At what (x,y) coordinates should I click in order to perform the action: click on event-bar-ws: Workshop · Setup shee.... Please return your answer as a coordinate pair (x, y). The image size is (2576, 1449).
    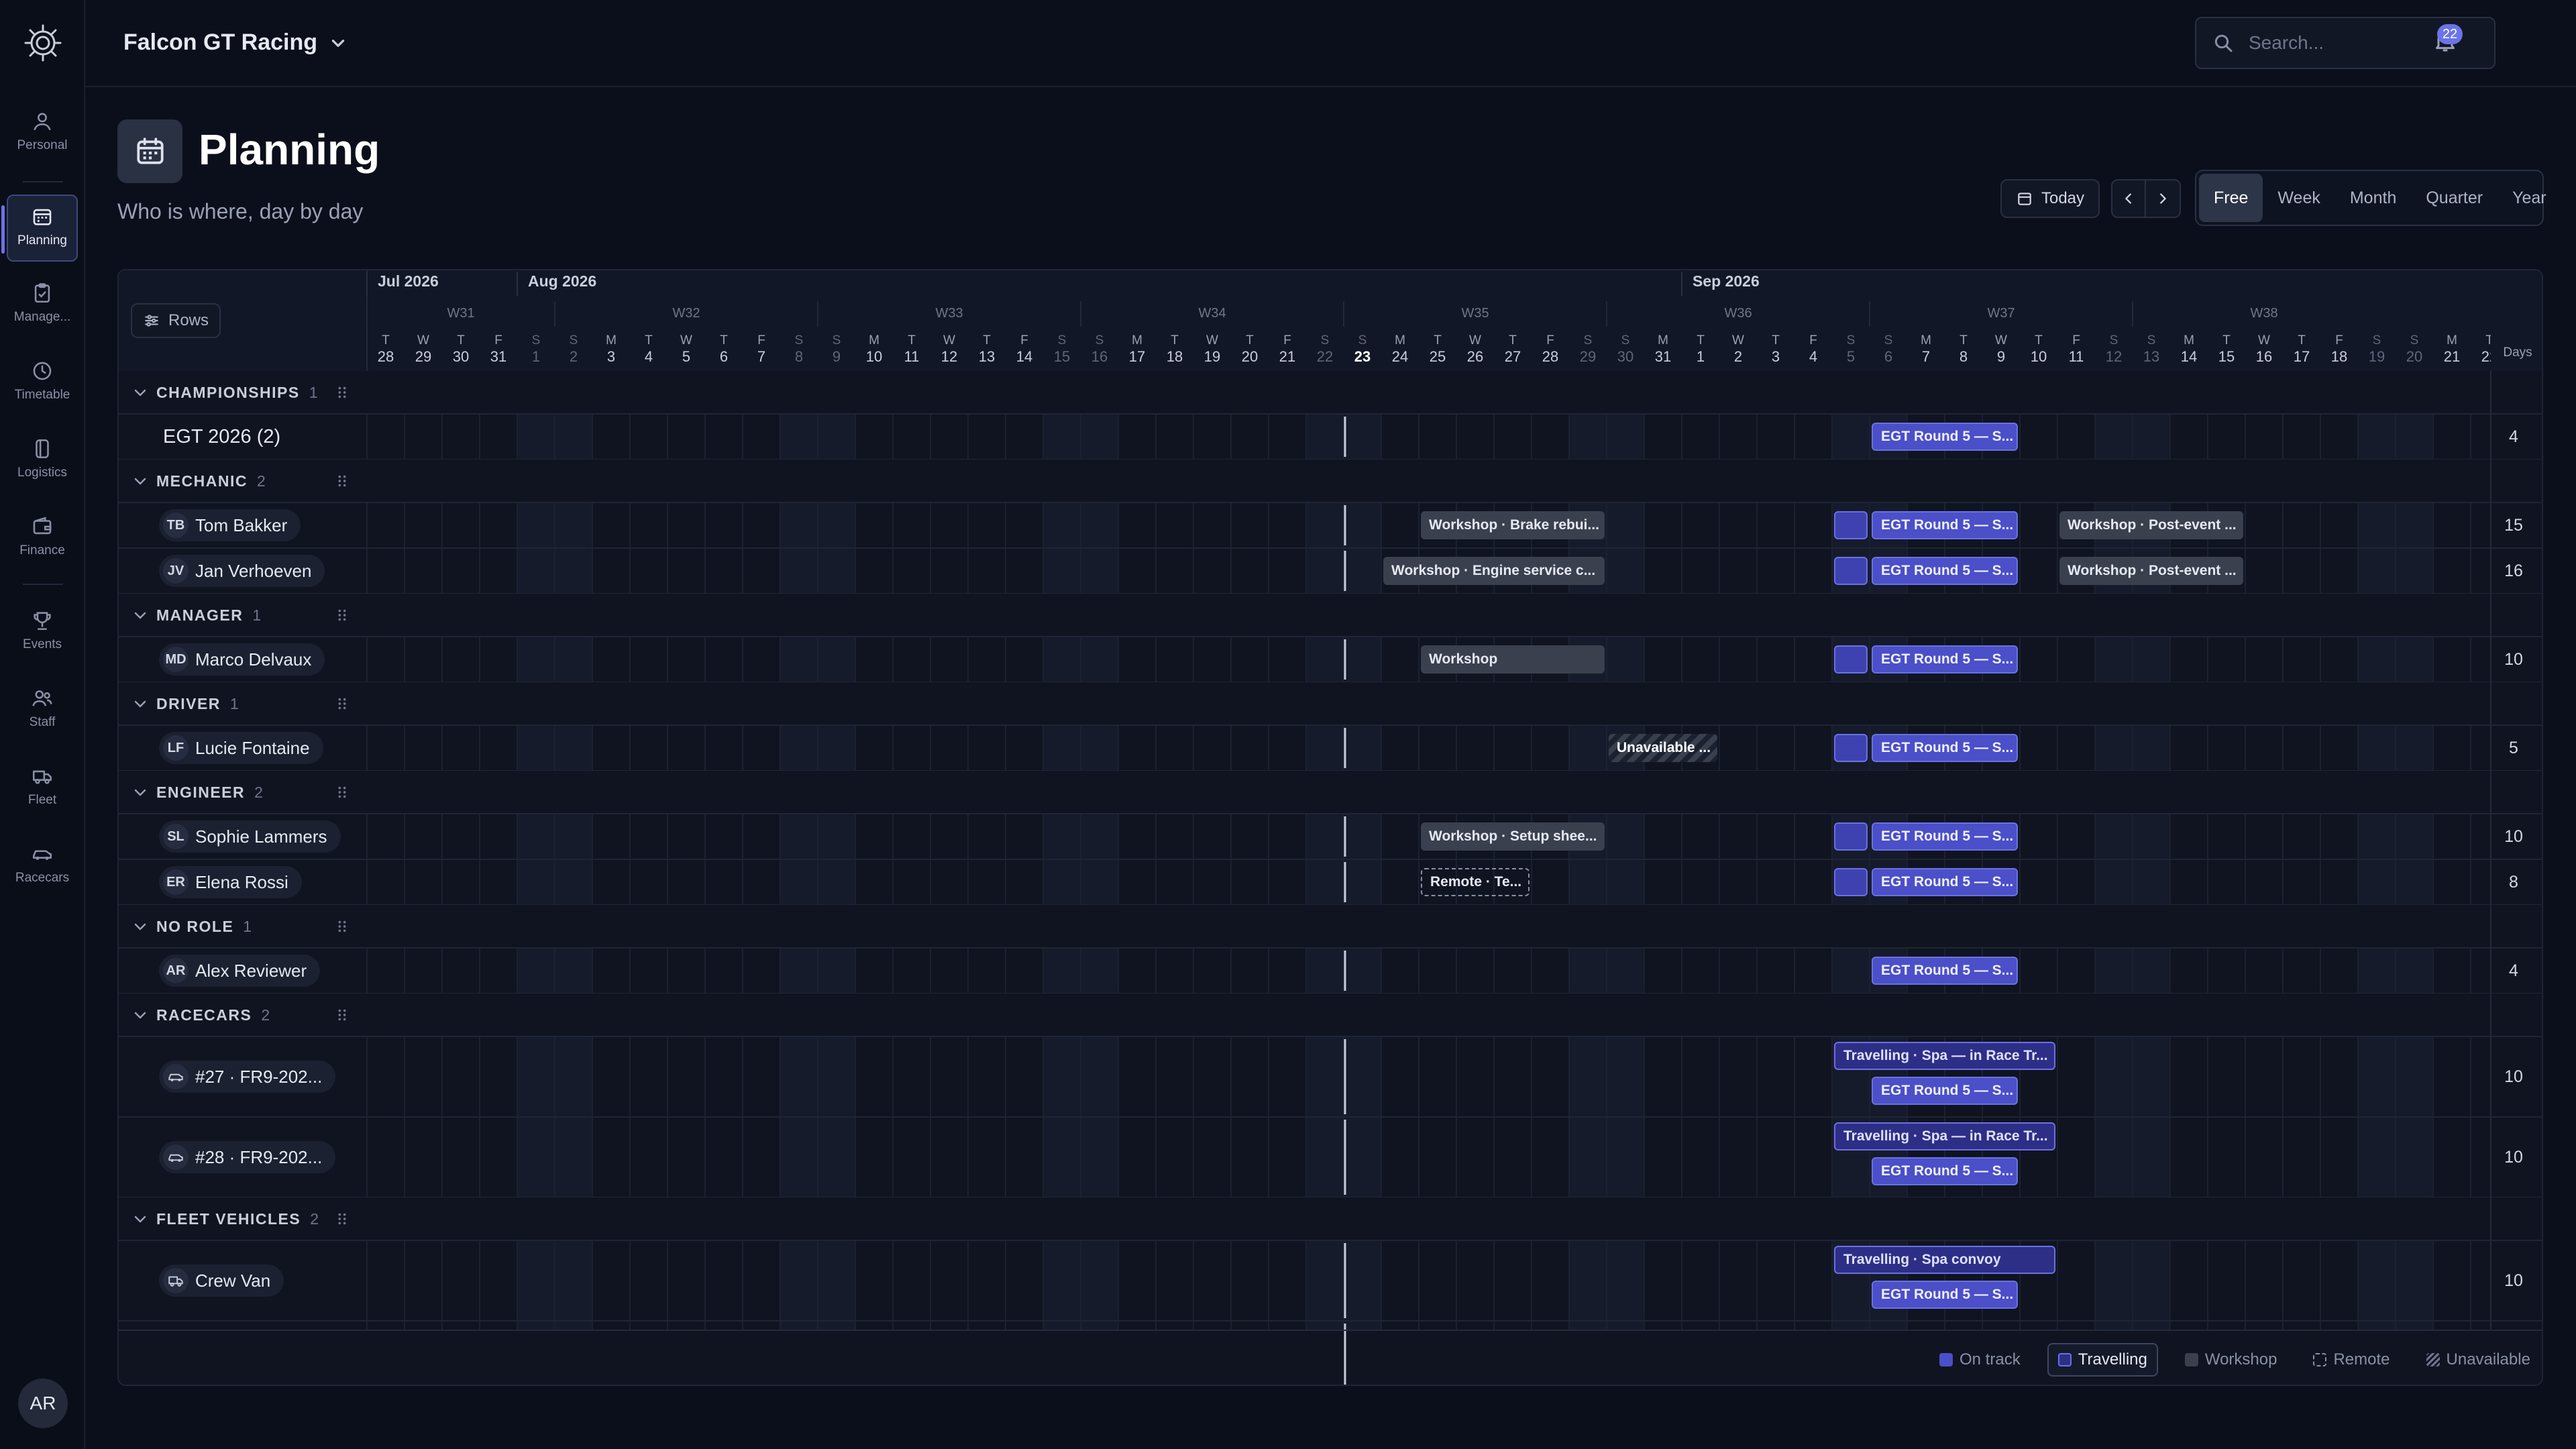
    Looking at the image, I should click on (1513, 836).